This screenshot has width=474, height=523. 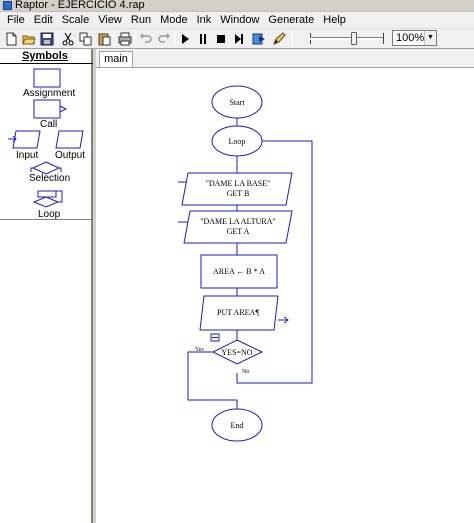 I want to click on yes-label: Yes, so click(x=199, y=350).